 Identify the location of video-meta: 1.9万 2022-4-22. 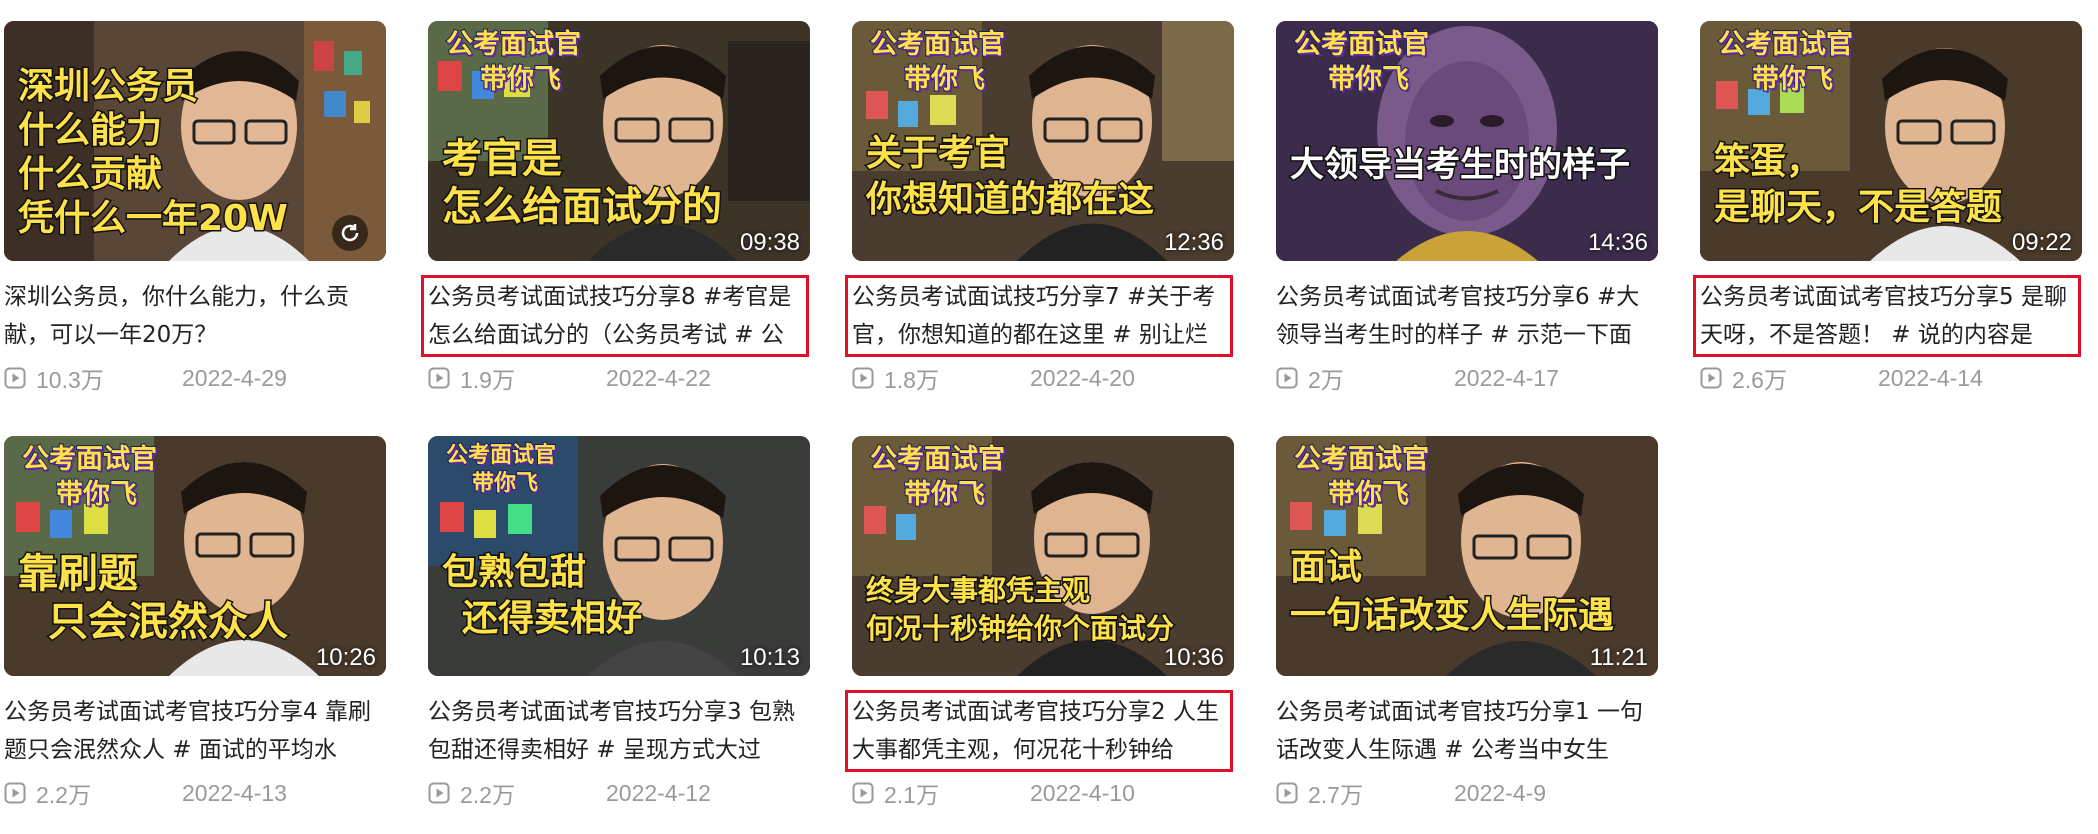
(619, 378).